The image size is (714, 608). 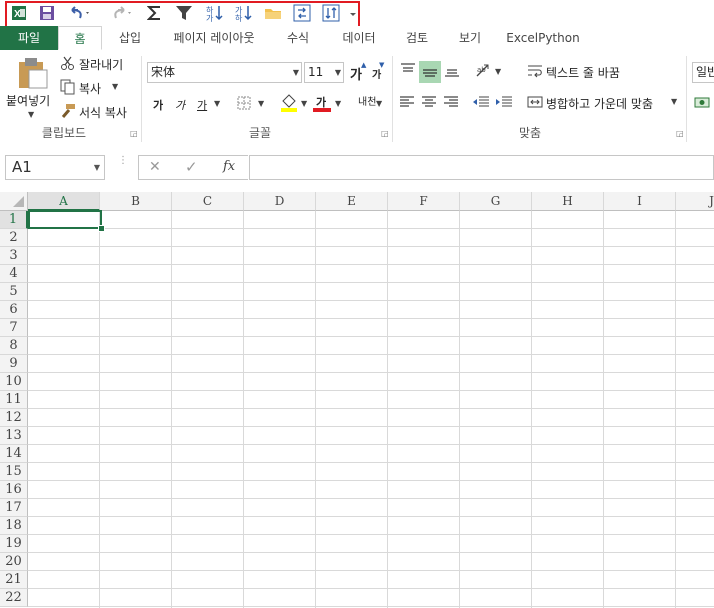 What do you see at coordinates (163, 72) in the screenshot?
I see `font-name-value: 宋体` at bounding box center [163, 72].